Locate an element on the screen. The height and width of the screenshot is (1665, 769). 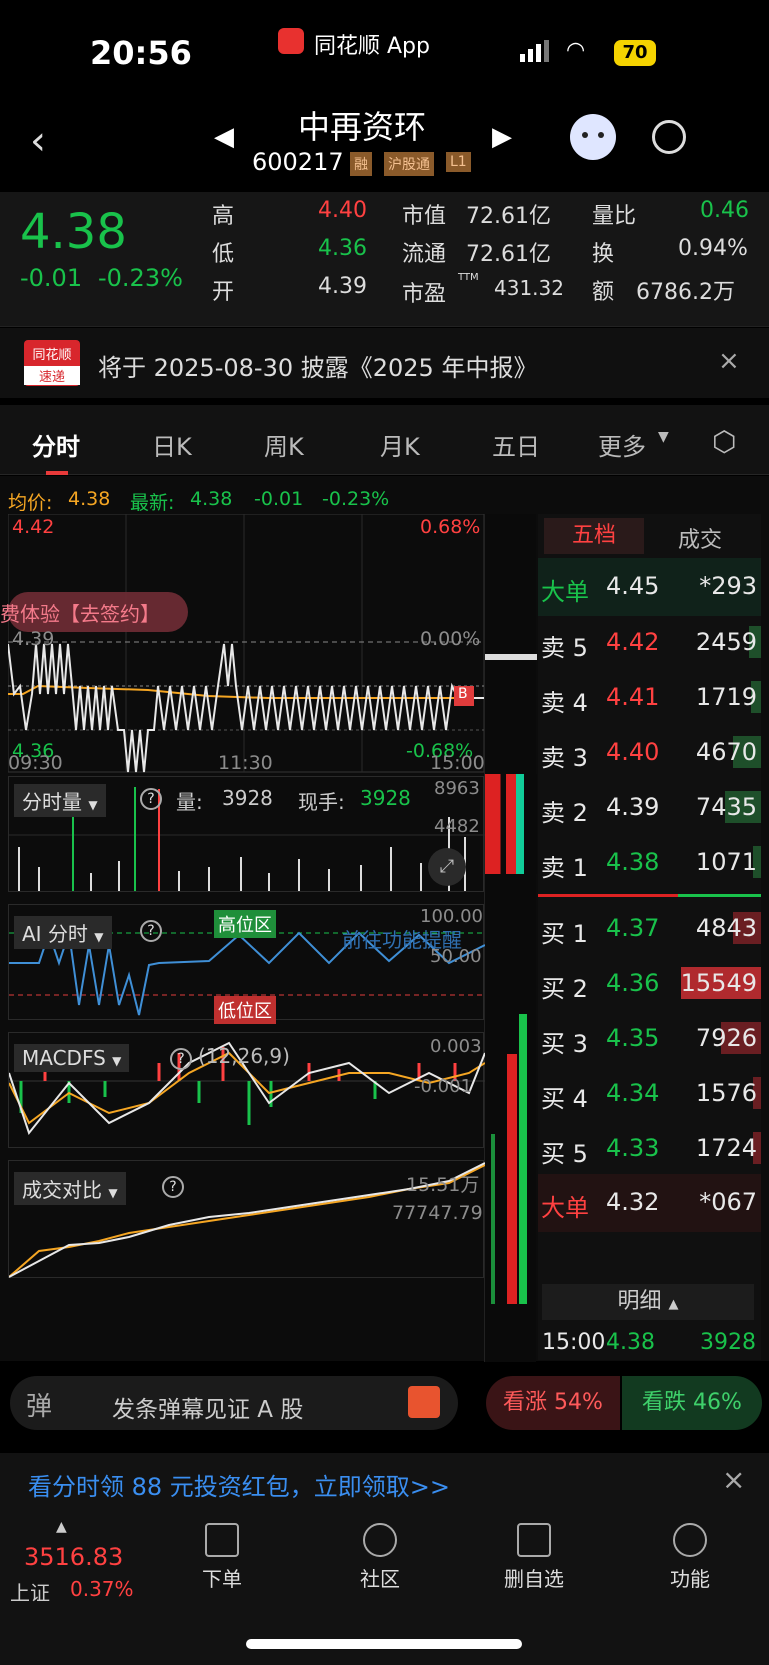
vol-ratio-value: 0.46 is located at coordinates (724, 210).